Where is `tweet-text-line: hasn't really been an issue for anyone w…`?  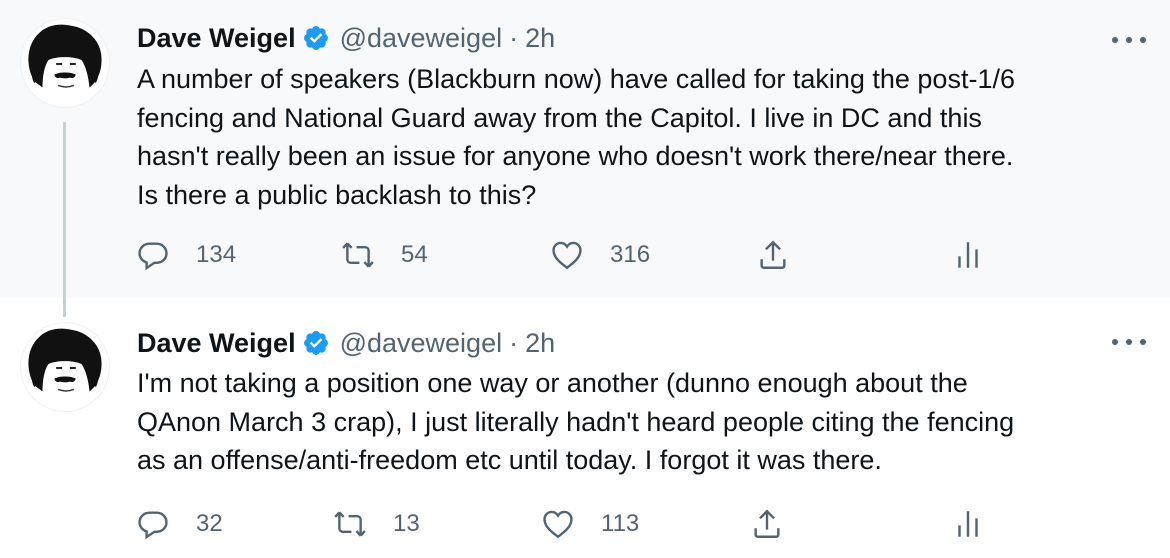
tweet-text-line: hasn't really been an issue for anyone w… is located at coordinates (575, 156).